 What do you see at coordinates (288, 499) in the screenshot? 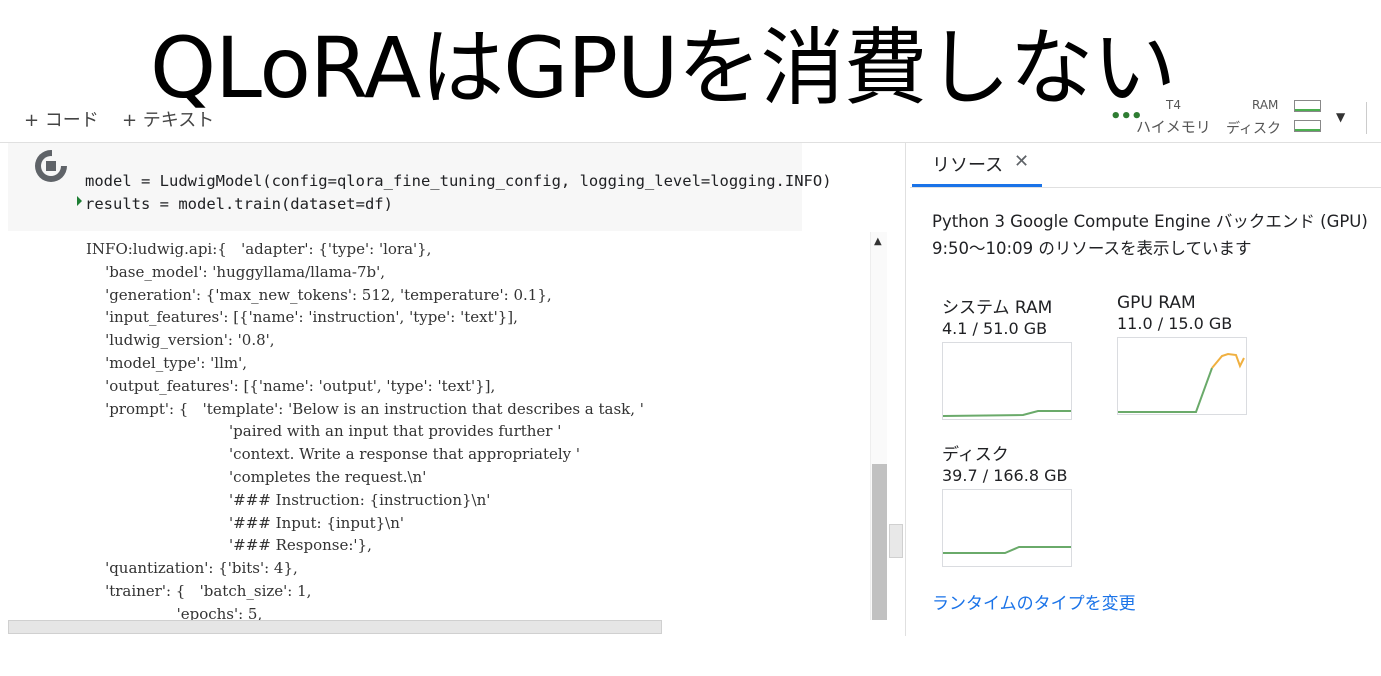
I see `output-line: '### Instruction: {instruction}\n'` at bounding box center [288, 499].